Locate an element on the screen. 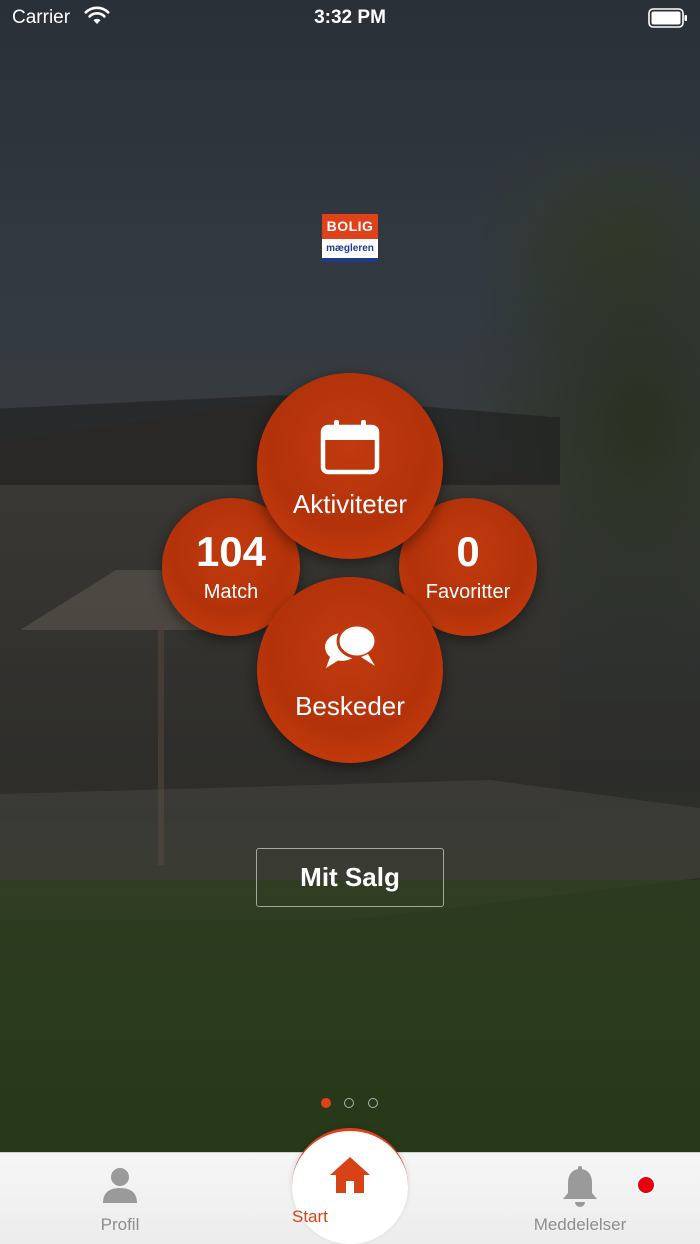 The height and width of the screenshot is (1244, 700). tab-meddelelser-label: Meddelelser is located at coordinates (580, 1224).